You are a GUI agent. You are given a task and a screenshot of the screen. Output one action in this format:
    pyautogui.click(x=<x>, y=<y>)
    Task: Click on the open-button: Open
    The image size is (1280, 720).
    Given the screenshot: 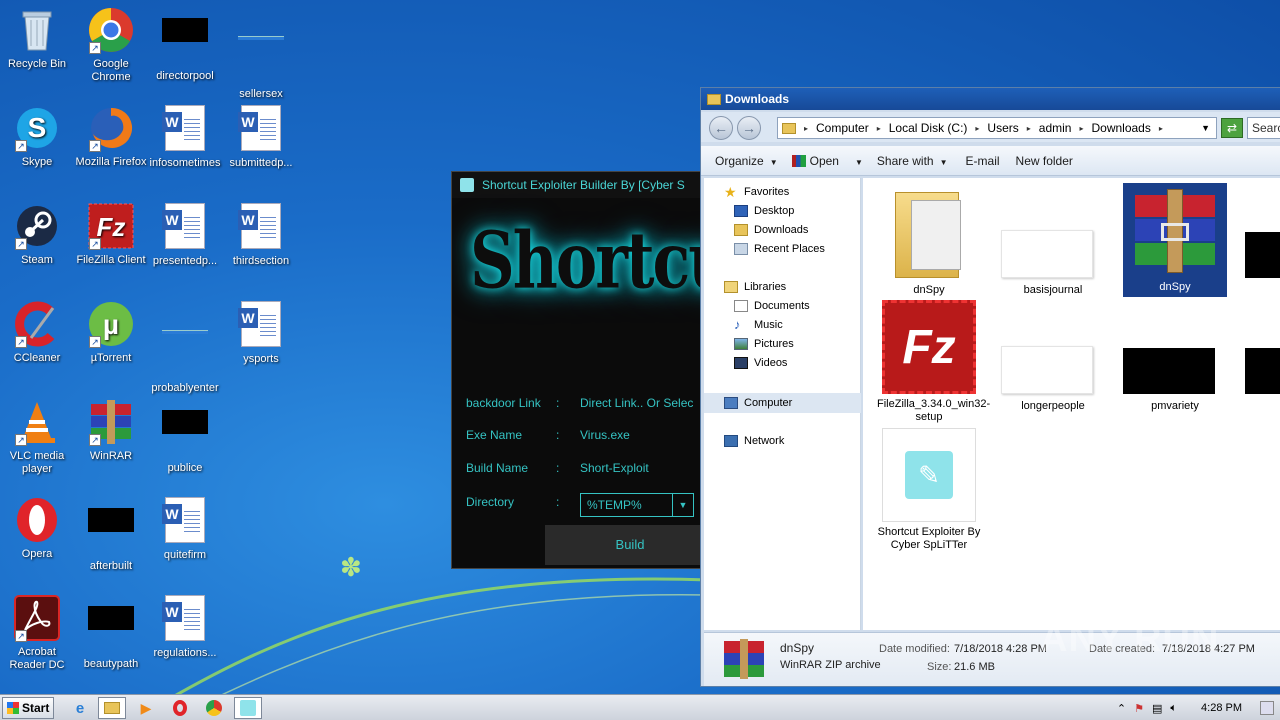 What is the action you would take?
    pyautogui.click(x=815, y=161)
    